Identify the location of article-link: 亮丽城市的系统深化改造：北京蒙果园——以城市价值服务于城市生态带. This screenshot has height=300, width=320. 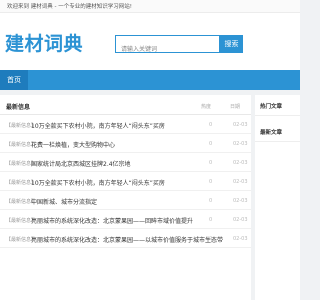
(127, 239).